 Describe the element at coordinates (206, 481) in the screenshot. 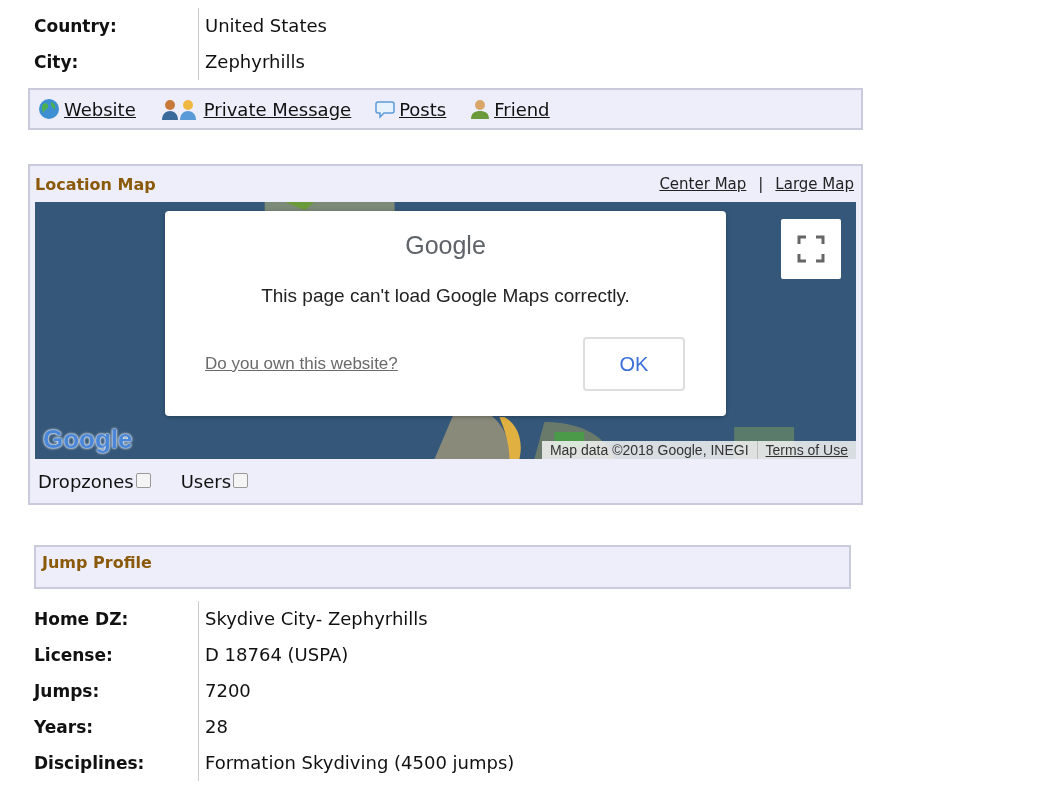

I see `filter-label: Users` at that location.